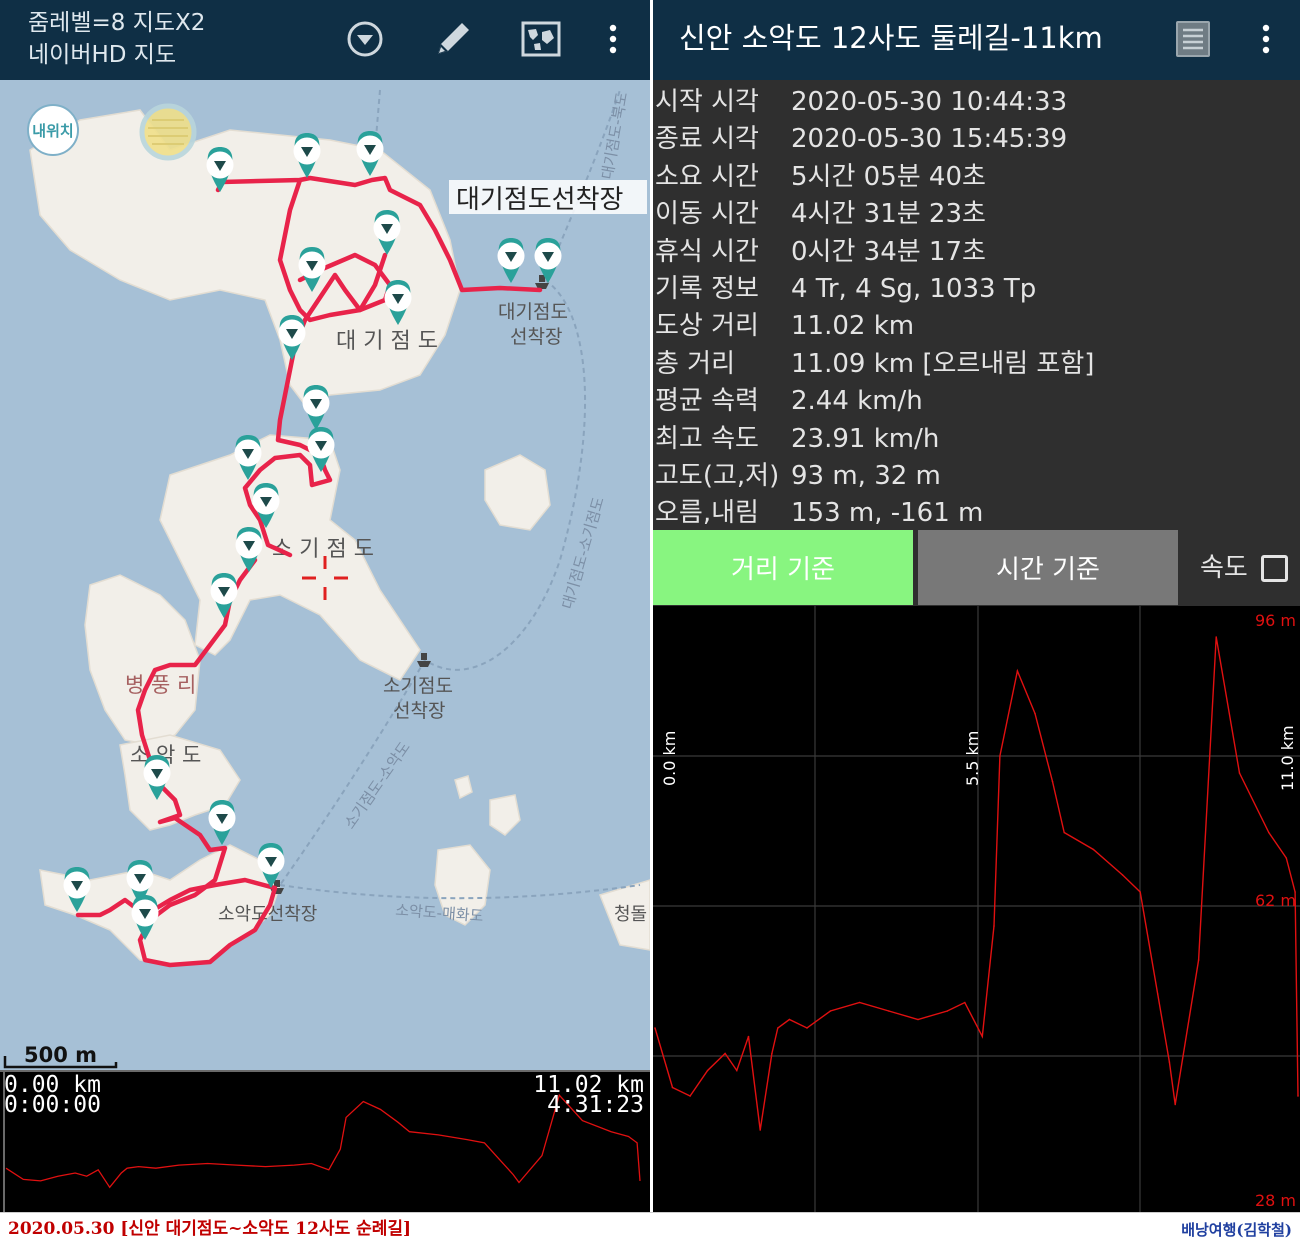  Describe the element at coordinates (717, 475) in the screenshot. I see `stat-label: 고도(고,저)` at that location.